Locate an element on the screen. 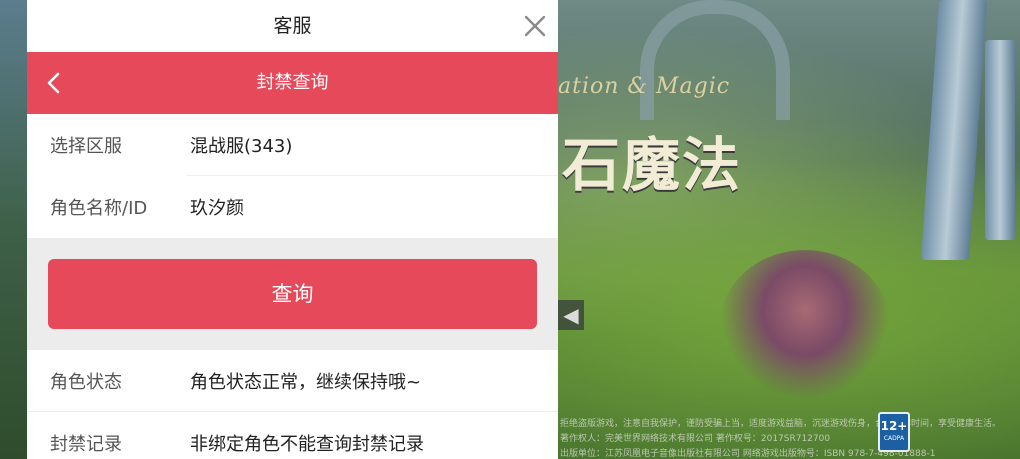 Image resolution: width=1020 pixels, height=459 pixels. game-logo-script: ation & Magic is located at coordinates (644, 86).